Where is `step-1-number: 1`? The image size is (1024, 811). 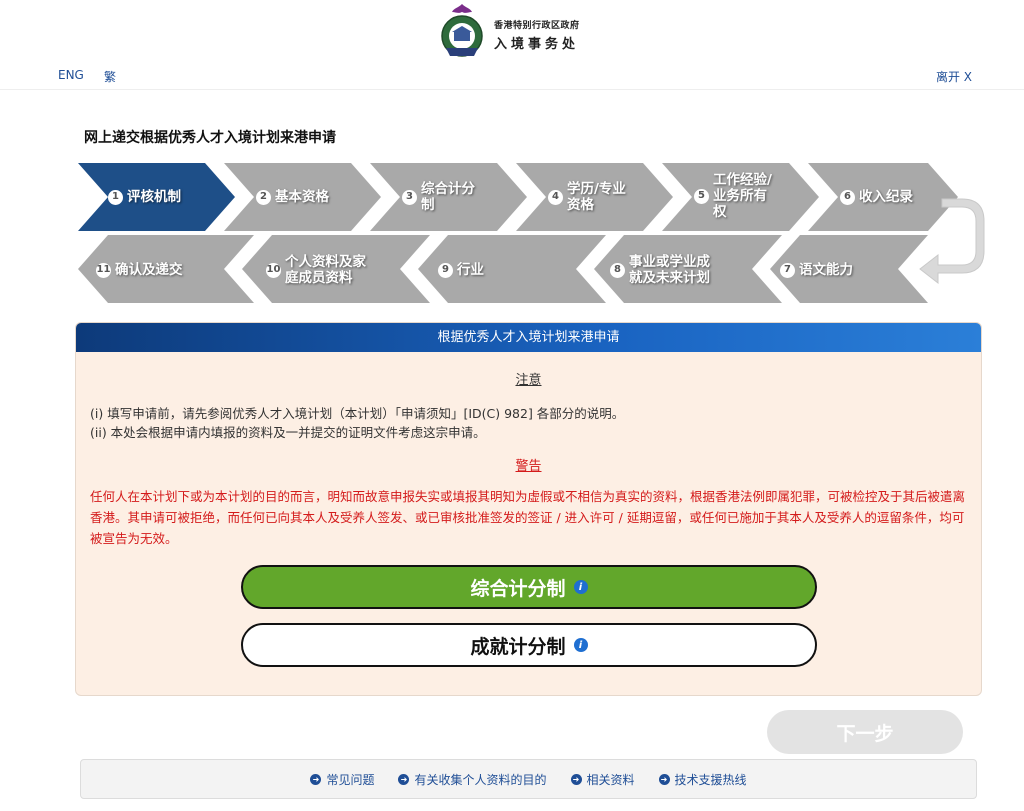
step-1-number: 1 is located at coordinates (115, 197).